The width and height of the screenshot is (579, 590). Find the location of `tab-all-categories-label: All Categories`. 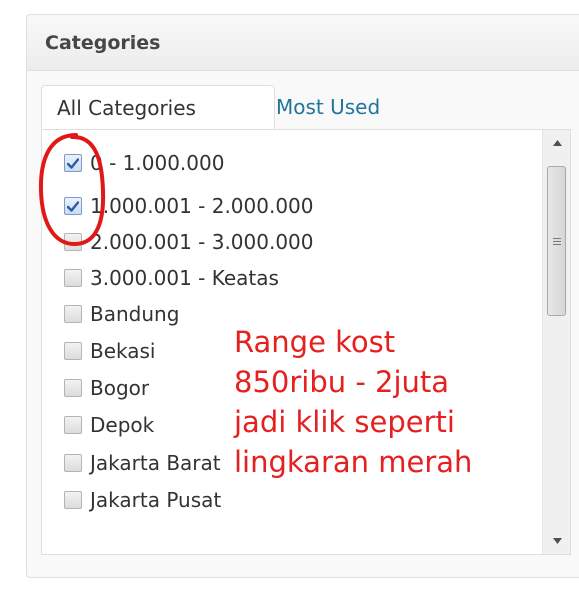

tab-all-categories-label: All Categories is located at coordinates (126, 107).